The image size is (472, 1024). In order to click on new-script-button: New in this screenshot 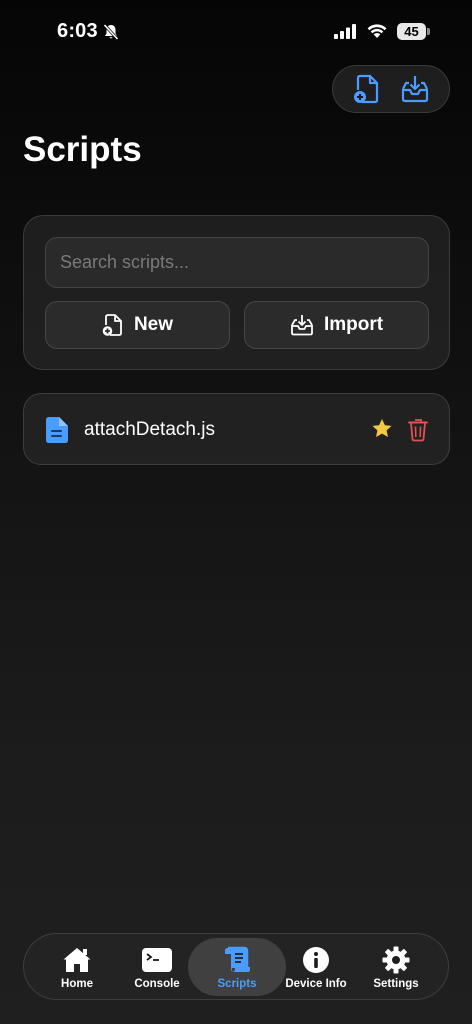, I will do `click(137, 325)`.